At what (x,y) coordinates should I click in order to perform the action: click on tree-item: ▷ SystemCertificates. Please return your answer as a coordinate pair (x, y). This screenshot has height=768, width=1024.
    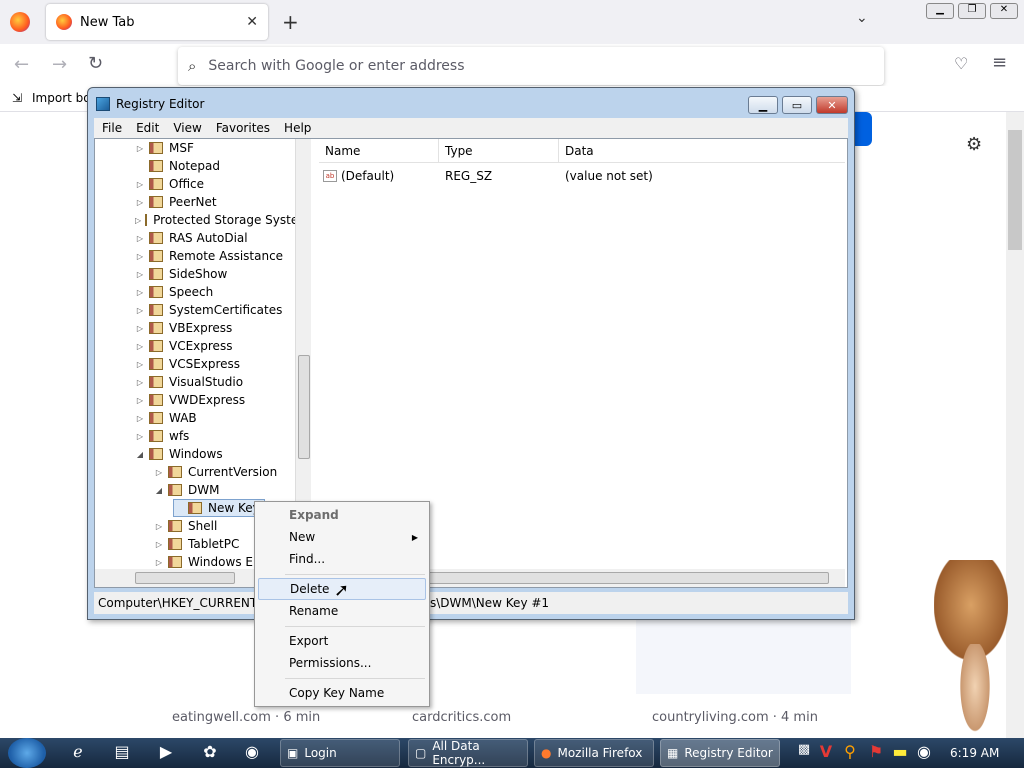
    Looking at the image, I should click on (208, 310).